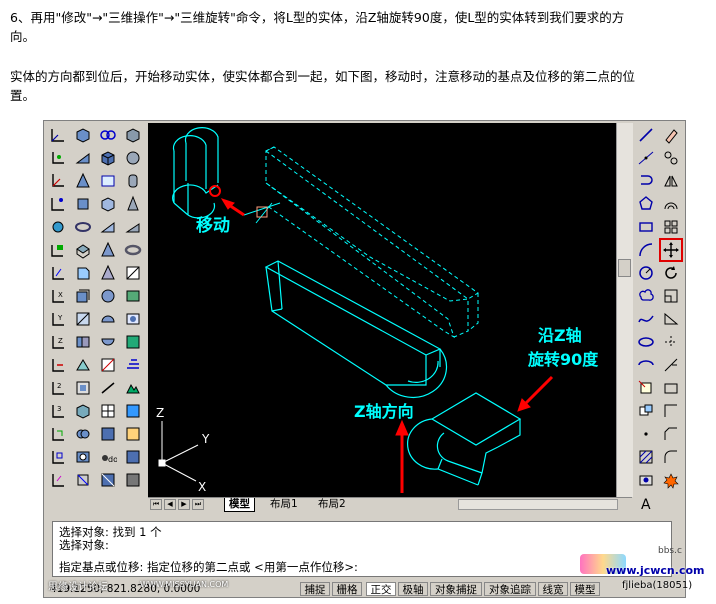  Describe the element at coordinates (456, 589) in the screenshot. I see `osnap-toggle: 对象捕捉` at that location.